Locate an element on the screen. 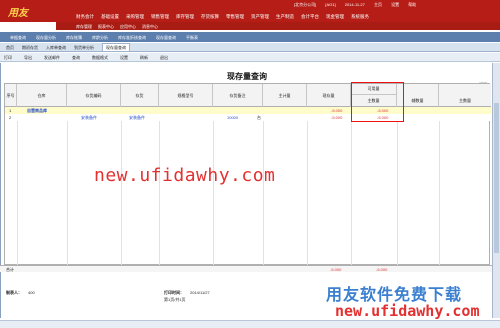  help-link: 帮助 is located at coordinates (412, 4).